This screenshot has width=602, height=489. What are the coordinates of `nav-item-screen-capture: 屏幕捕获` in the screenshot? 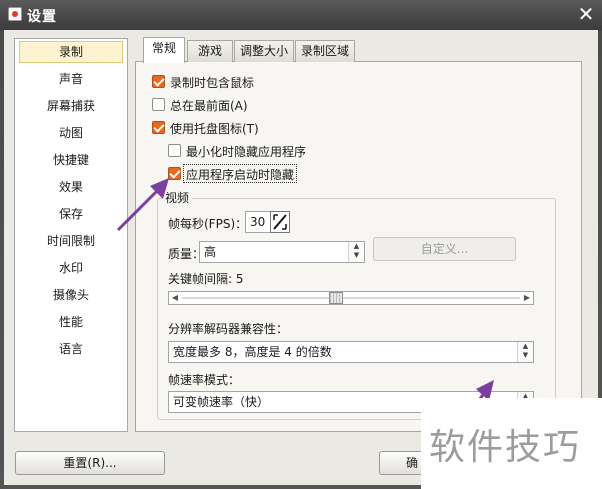 It's located at (71, 106).